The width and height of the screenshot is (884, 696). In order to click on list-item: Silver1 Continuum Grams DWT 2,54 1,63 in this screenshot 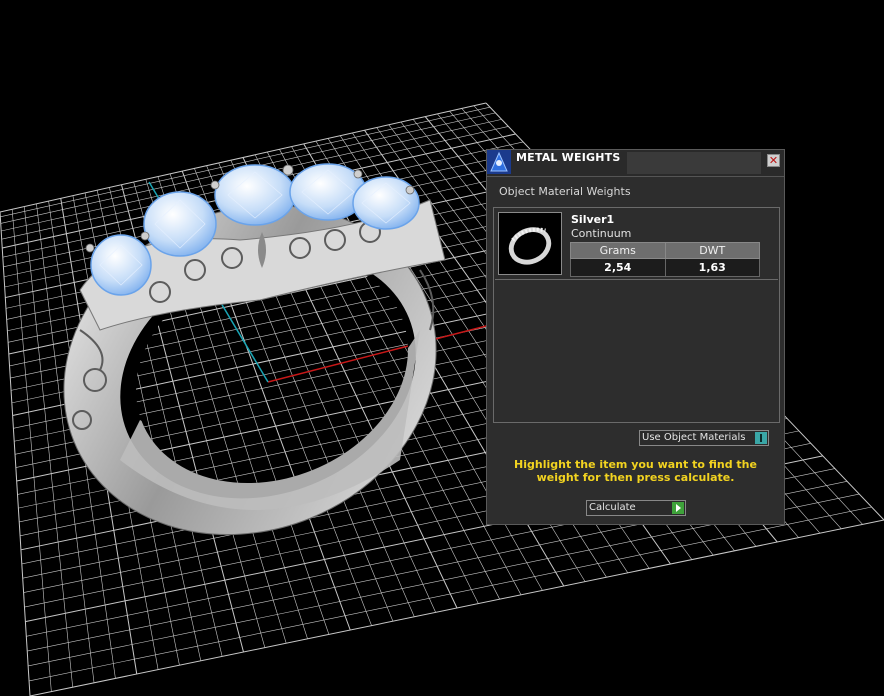, I will do `click(636, 244)`.